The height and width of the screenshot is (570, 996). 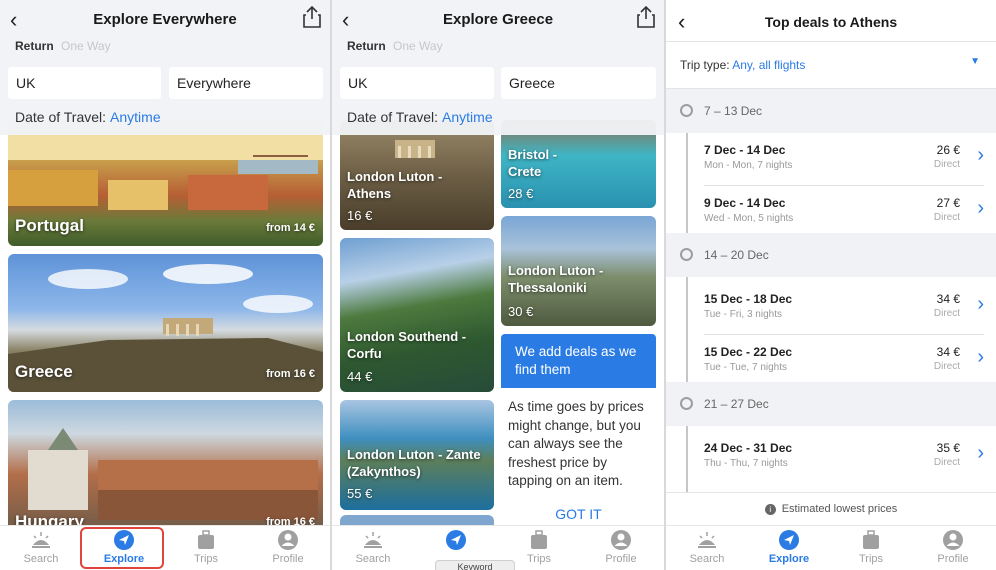 I want to click on deal-price: 26 €, so click(x=948, y=150).